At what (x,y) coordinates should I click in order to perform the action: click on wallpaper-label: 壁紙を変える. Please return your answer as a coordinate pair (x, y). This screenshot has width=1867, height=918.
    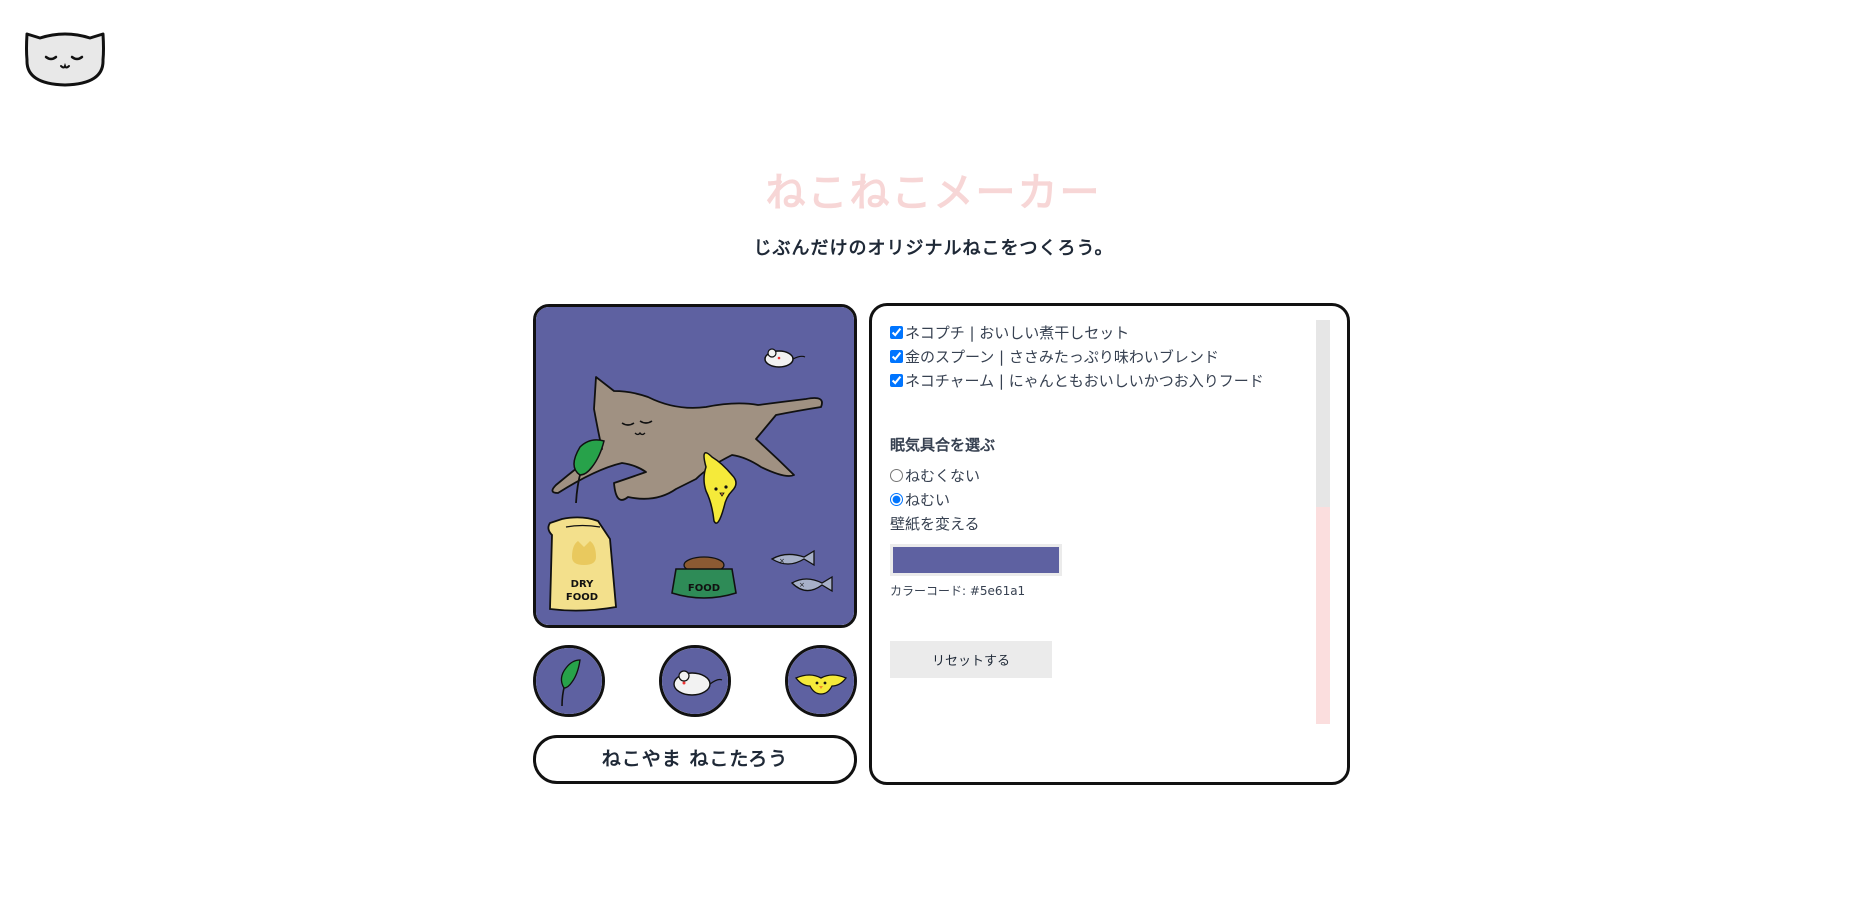
    Looking at the image, I should click on (935, 524).